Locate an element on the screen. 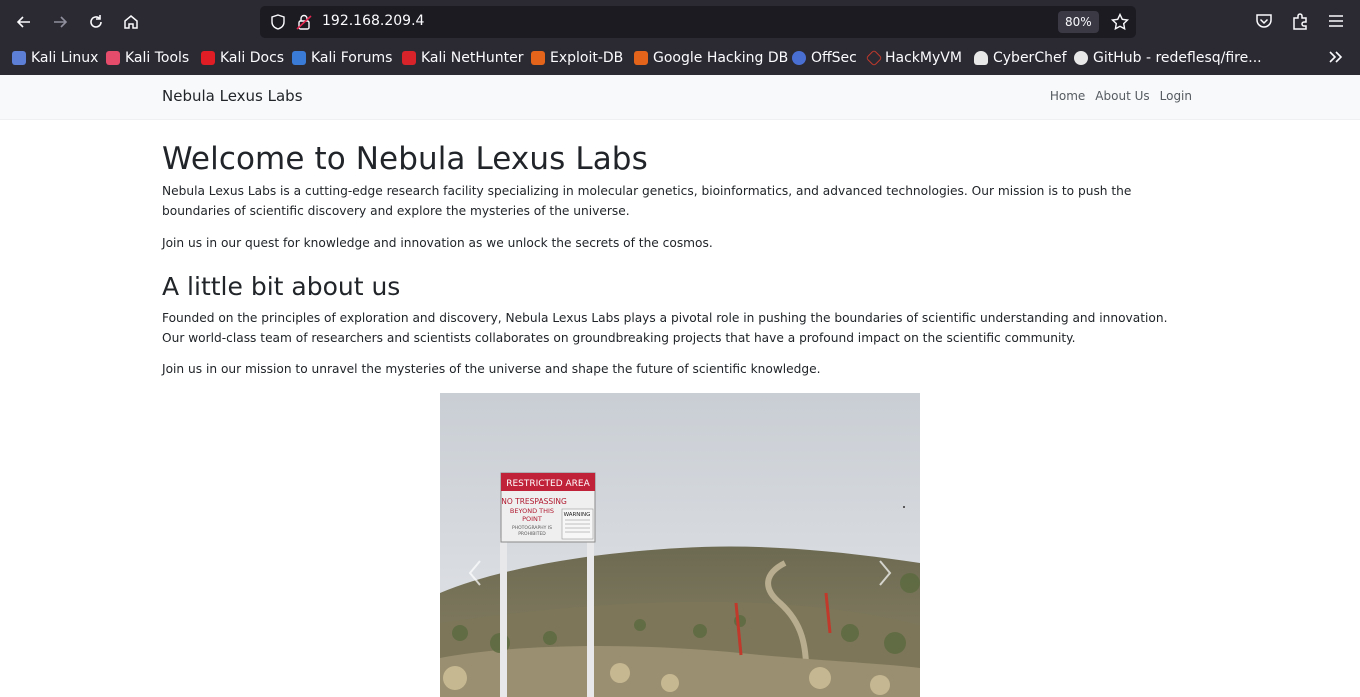 This screenshot has width=1360, height=697. github-icon is located at coordinates (1081, 58).